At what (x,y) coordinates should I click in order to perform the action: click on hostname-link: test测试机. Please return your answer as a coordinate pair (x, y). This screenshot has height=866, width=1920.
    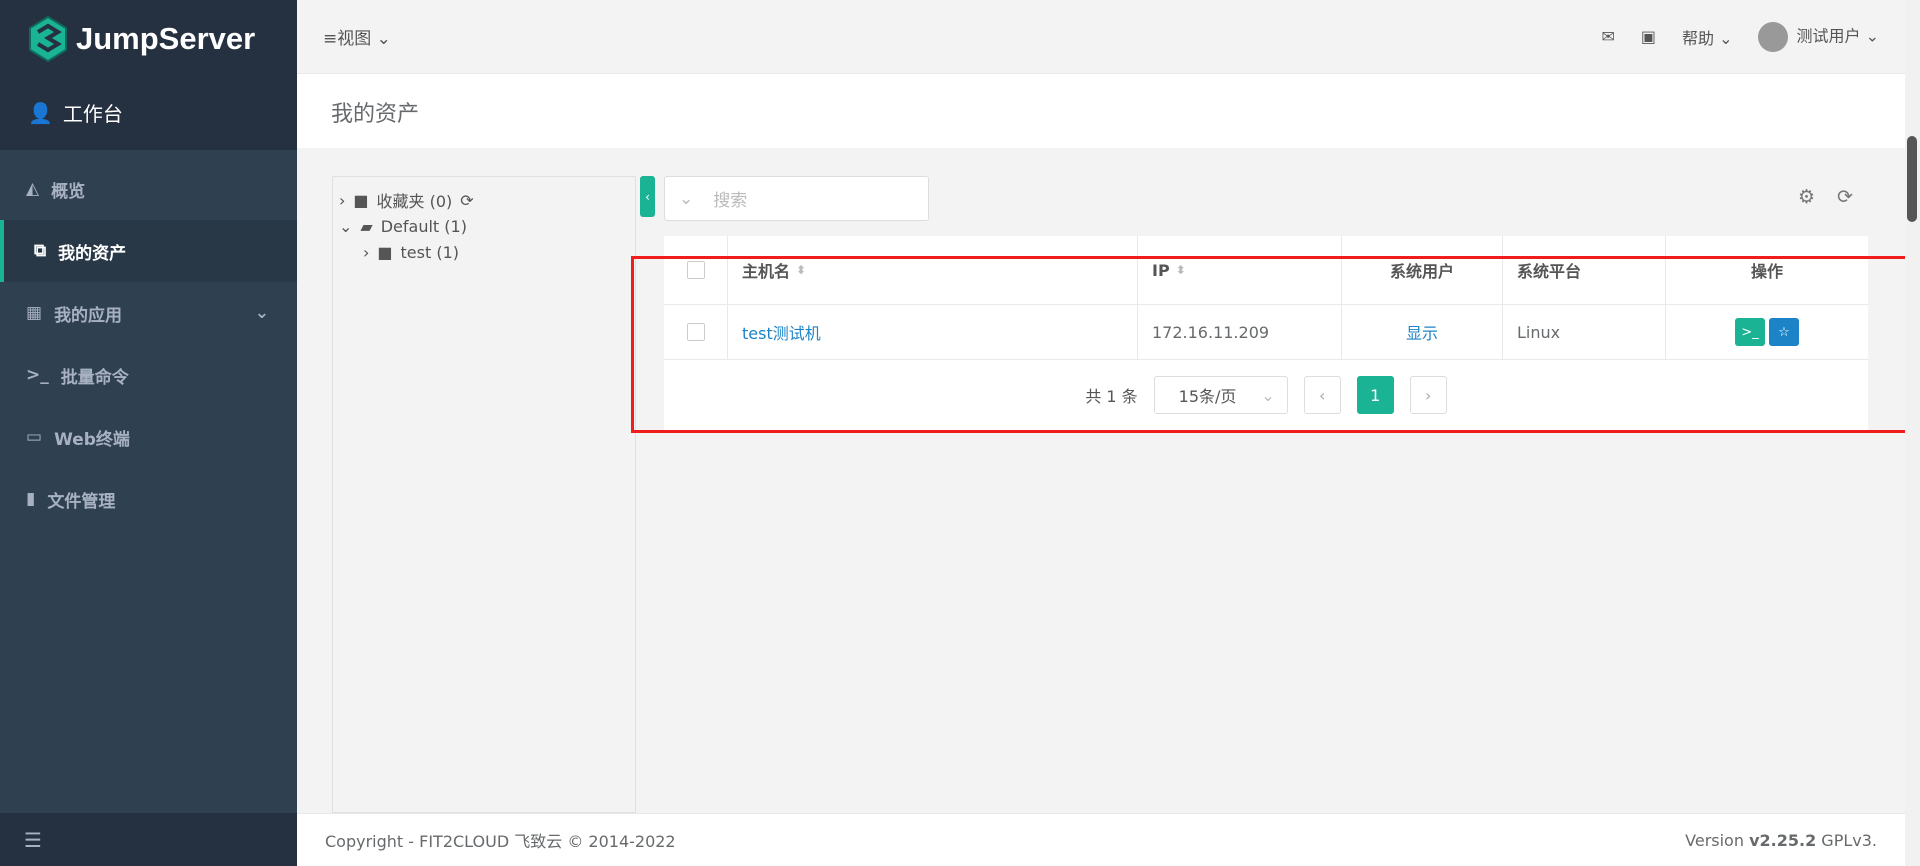
    Looking at the image, I should click on (781, 332).